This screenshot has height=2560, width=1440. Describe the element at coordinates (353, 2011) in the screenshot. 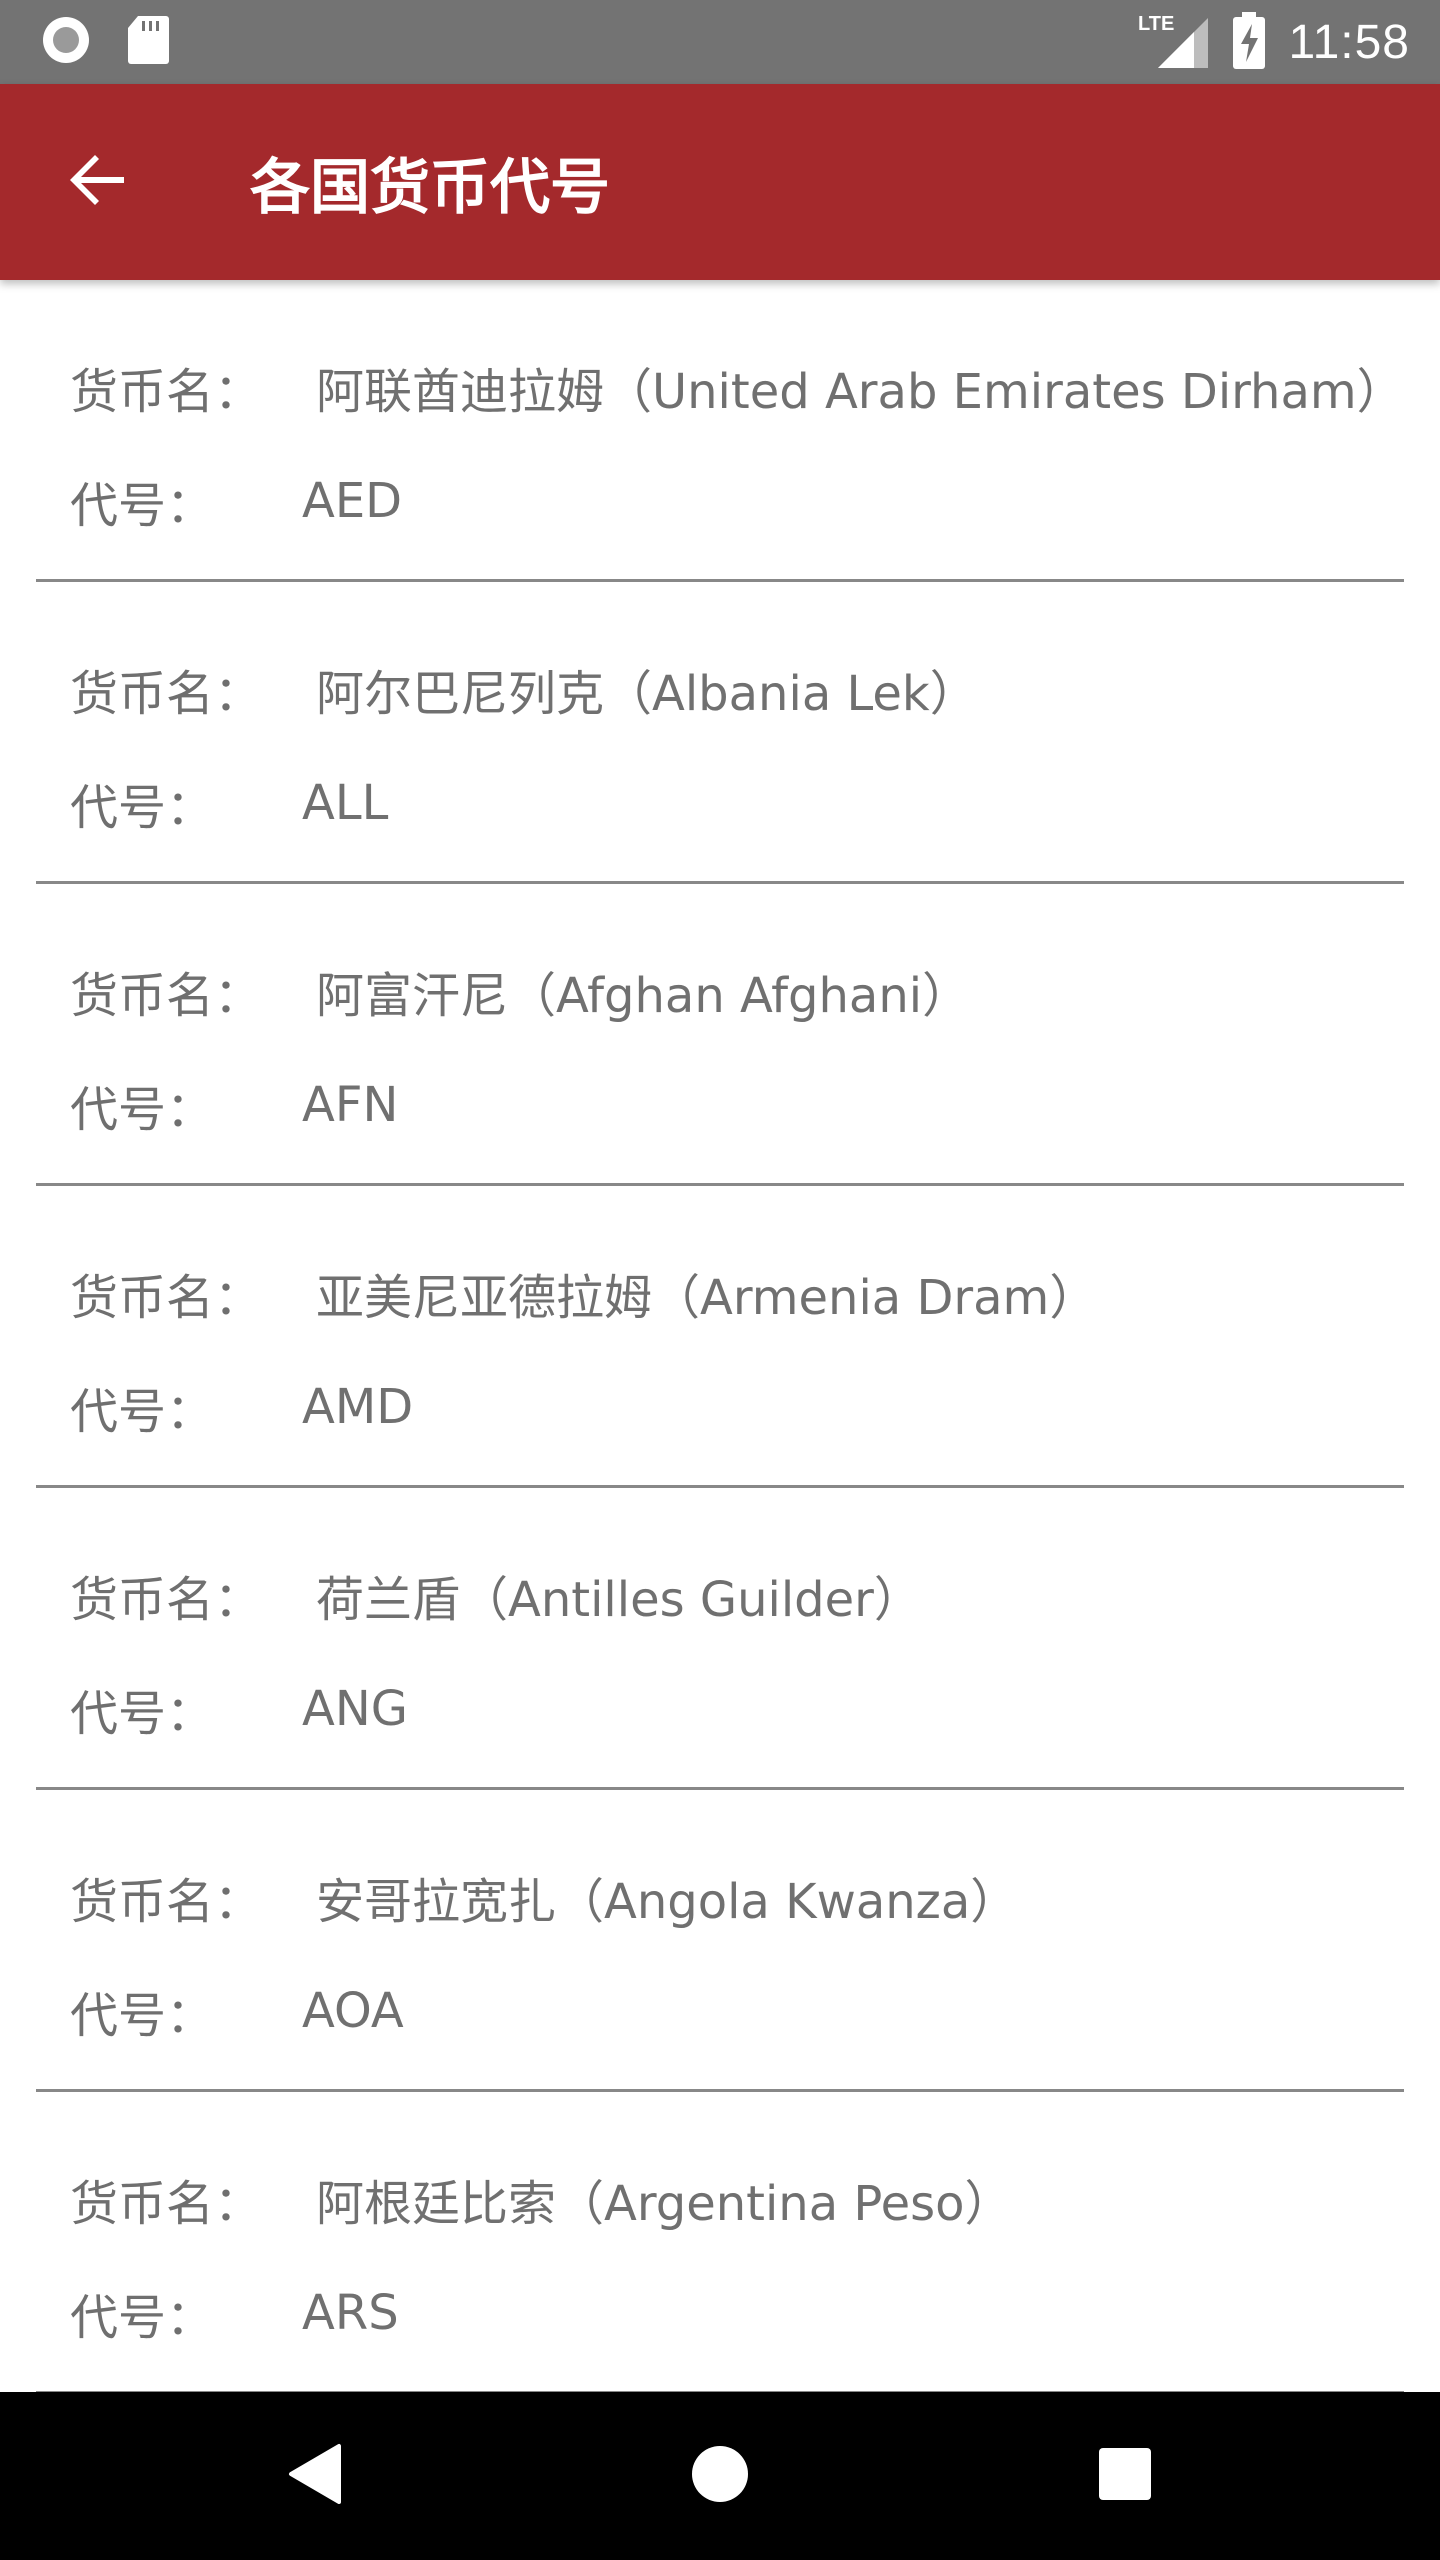

I see `currency-code-value: AOA` at that location.